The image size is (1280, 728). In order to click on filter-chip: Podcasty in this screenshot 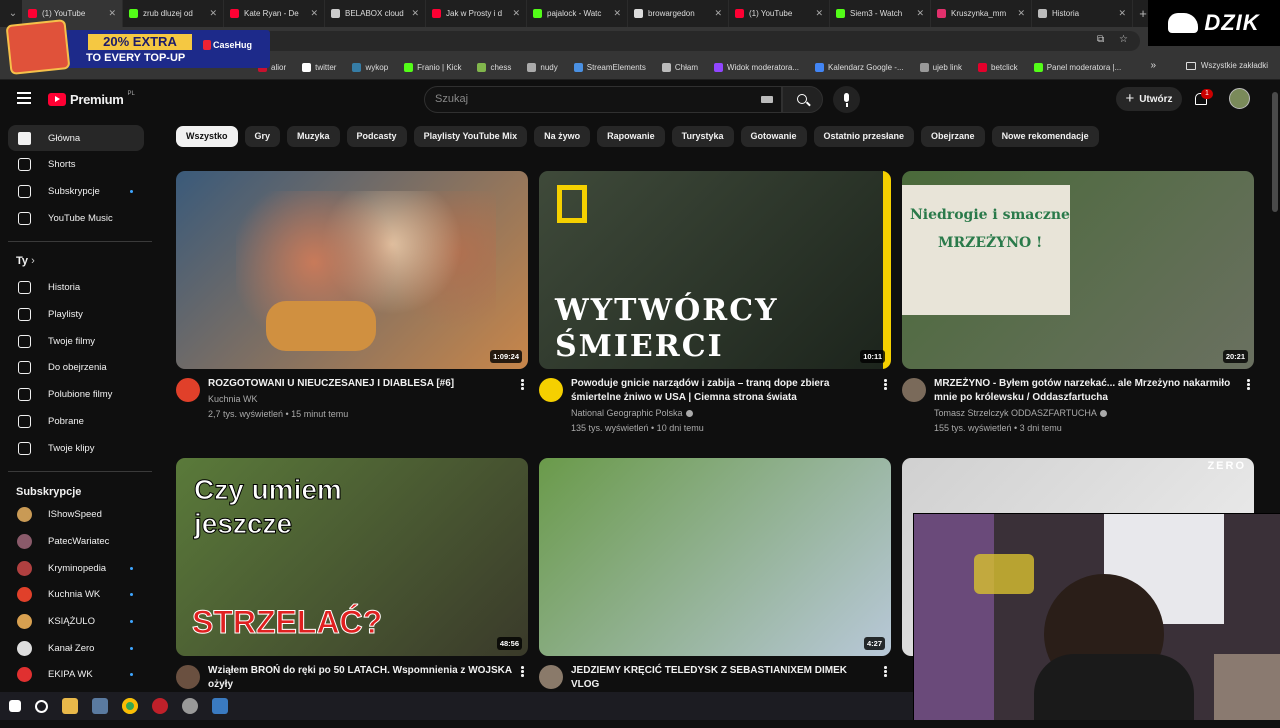, I will do `click(376, 136)`.